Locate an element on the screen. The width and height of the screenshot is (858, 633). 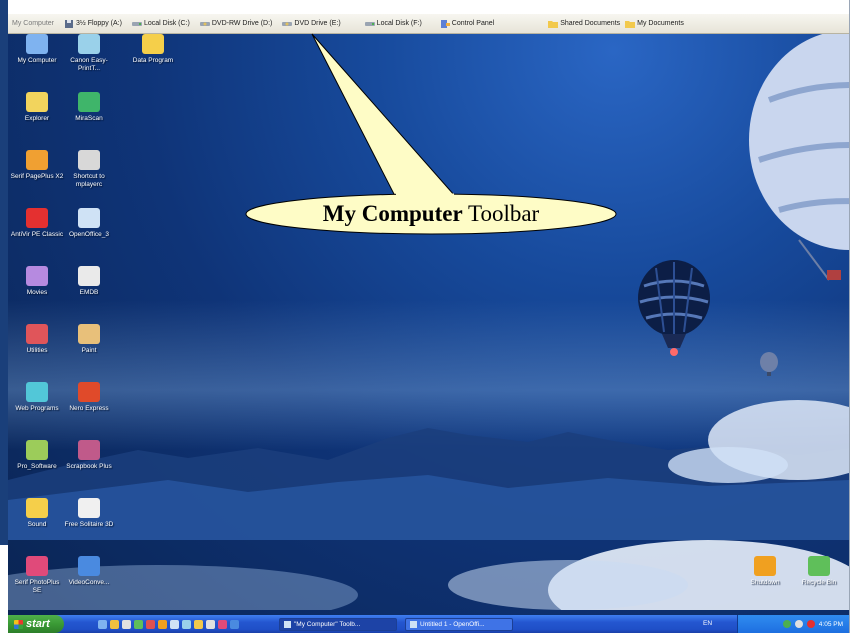
antivir-icon is located at coordinates (37, 218).